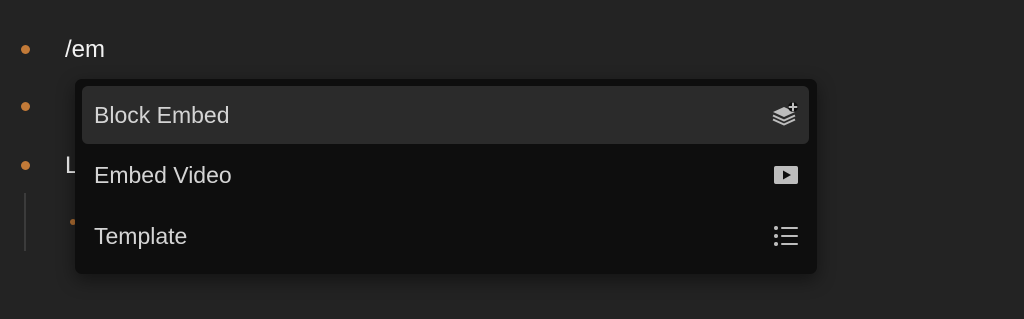 This screenshot has width=1024, height=319. I want to click on child-thread-line, so click(25, 222).